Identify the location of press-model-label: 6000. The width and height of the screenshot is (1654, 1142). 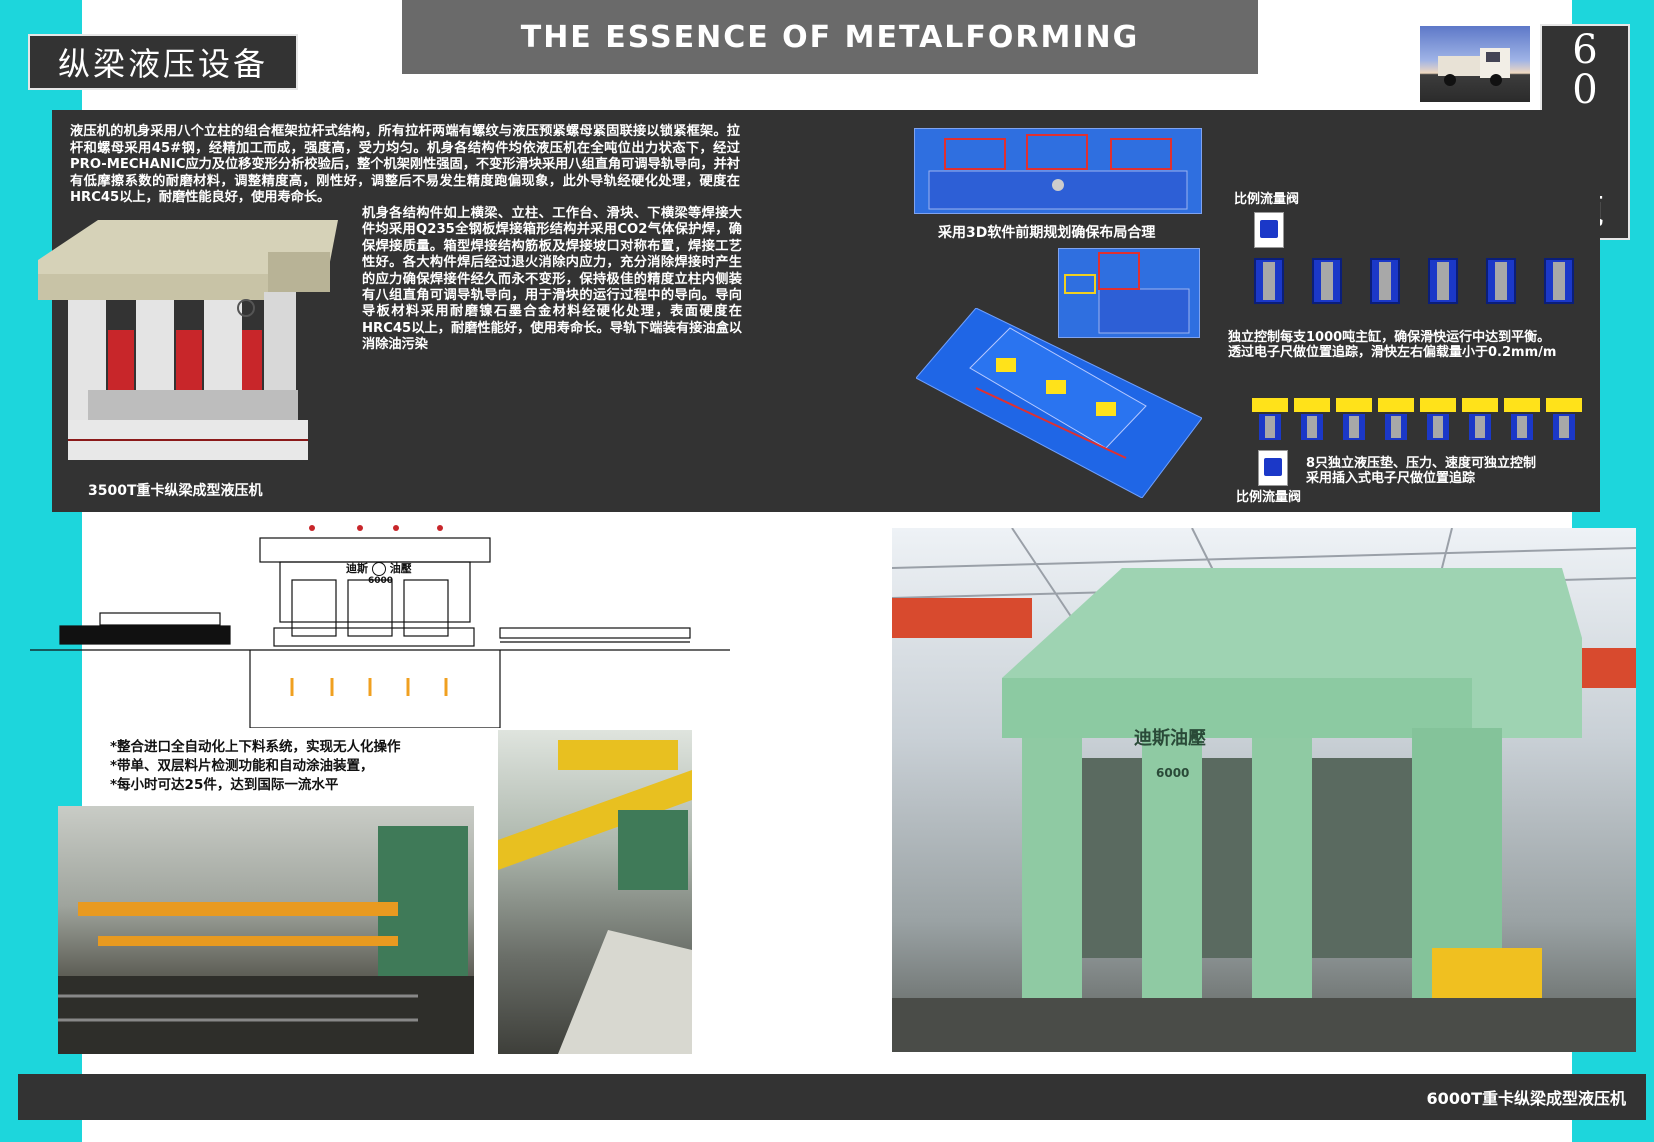
(1173, 773).